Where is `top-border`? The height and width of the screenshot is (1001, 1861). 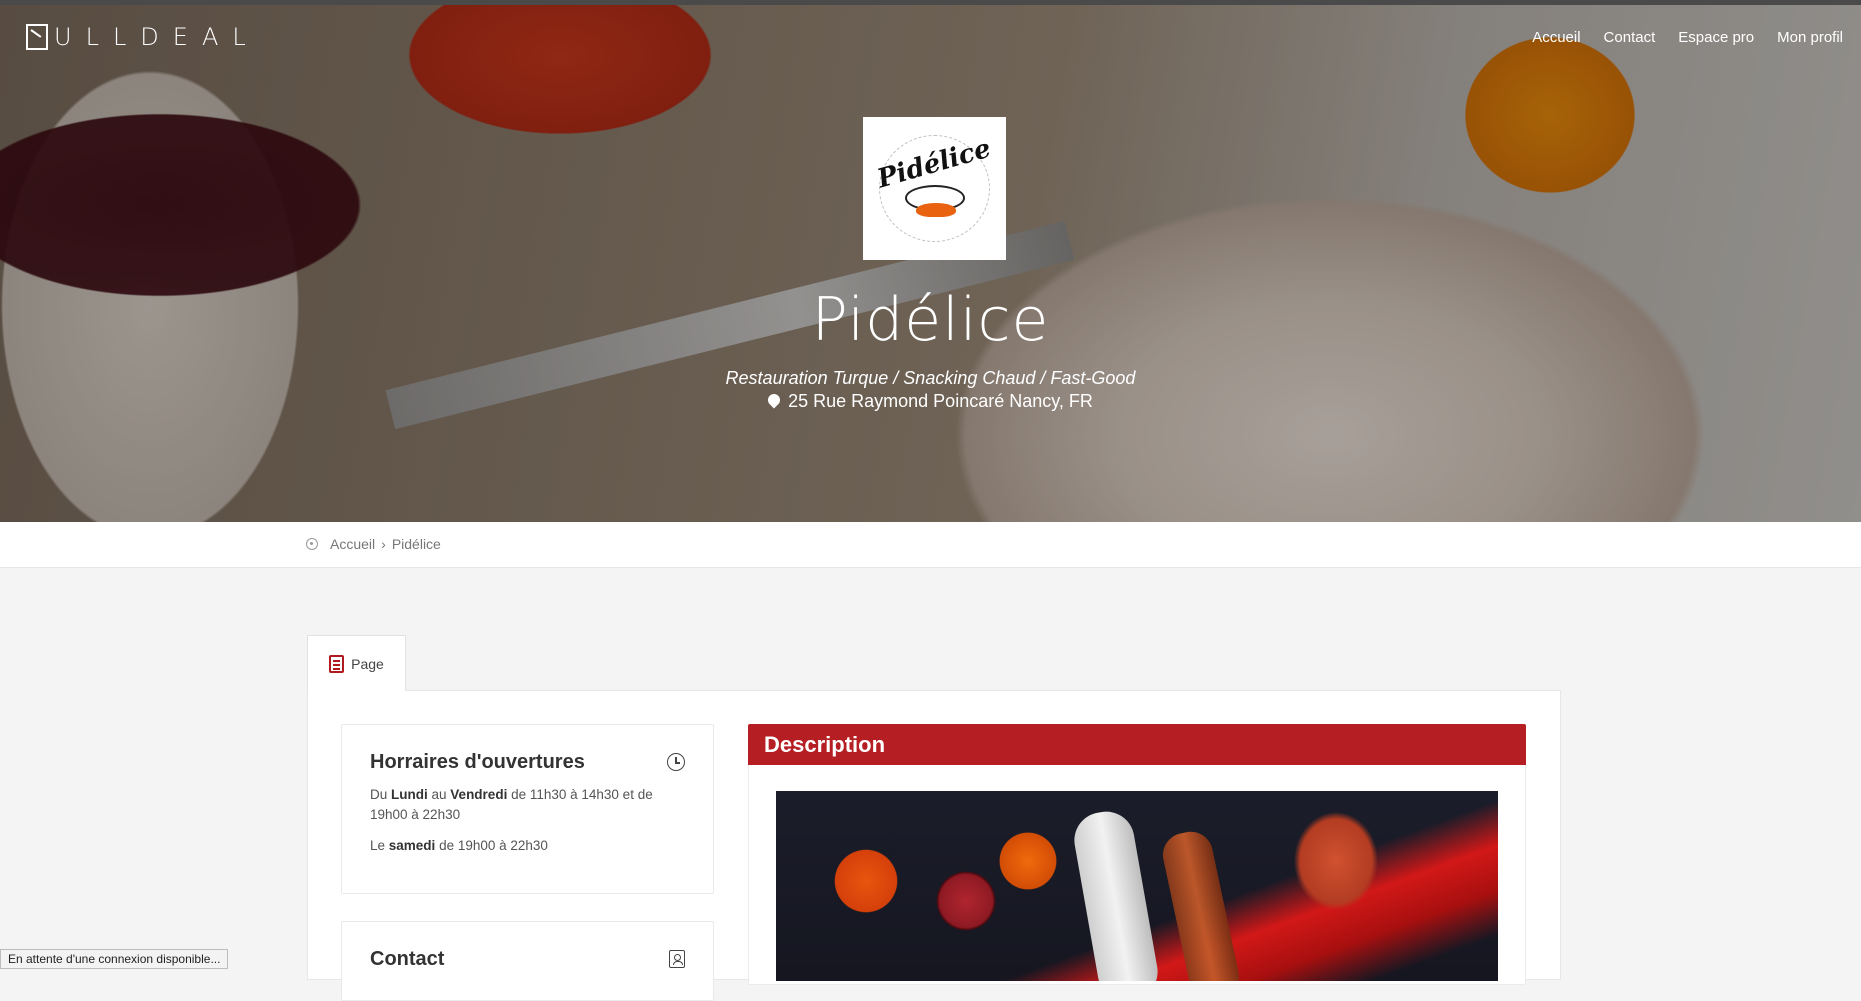
top-border is located at coordinates (930, 2).